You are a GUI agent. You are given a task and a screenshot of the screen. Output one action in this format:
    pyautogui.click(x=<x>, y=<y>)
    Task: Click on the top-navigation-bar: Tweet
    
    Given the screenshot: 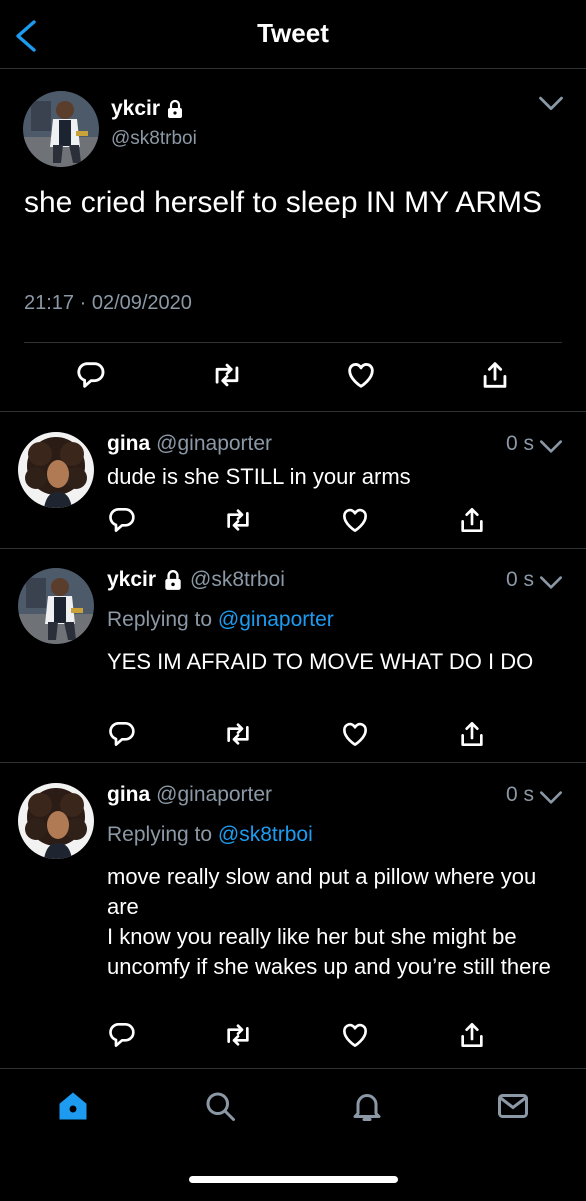 What is the action you would take?
    pyautogui.click(x=293, y=34)
    